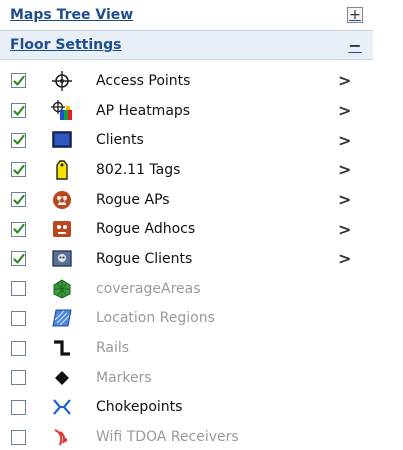  Describe the element at coordinates (62, 140) in the screenshot. I see `client-icon` at that location.